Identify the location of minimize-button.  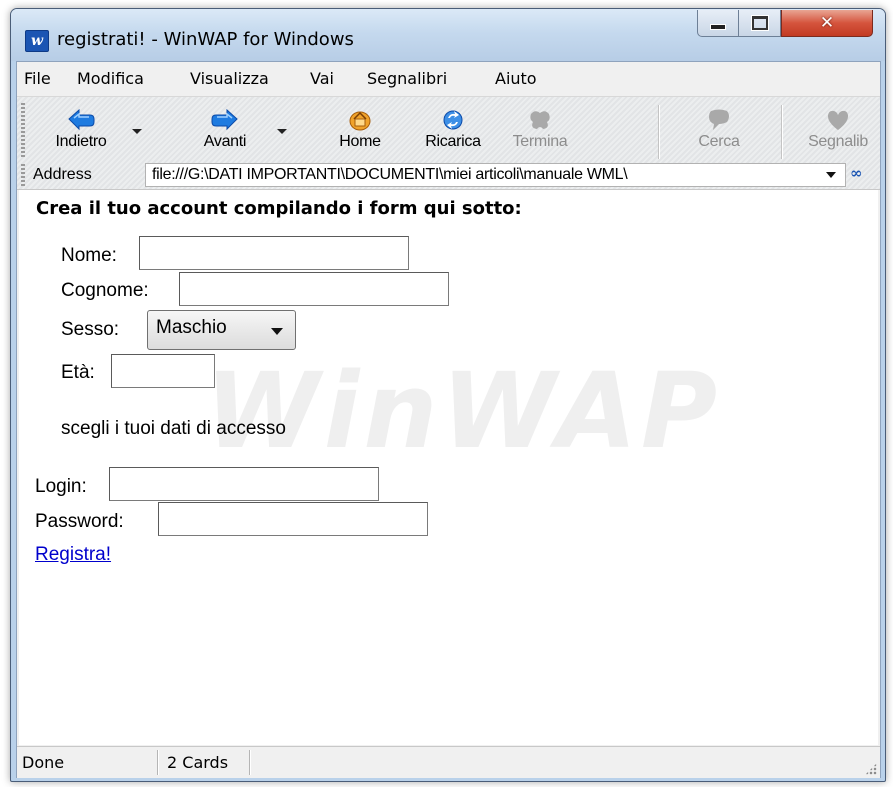
(718, 23).